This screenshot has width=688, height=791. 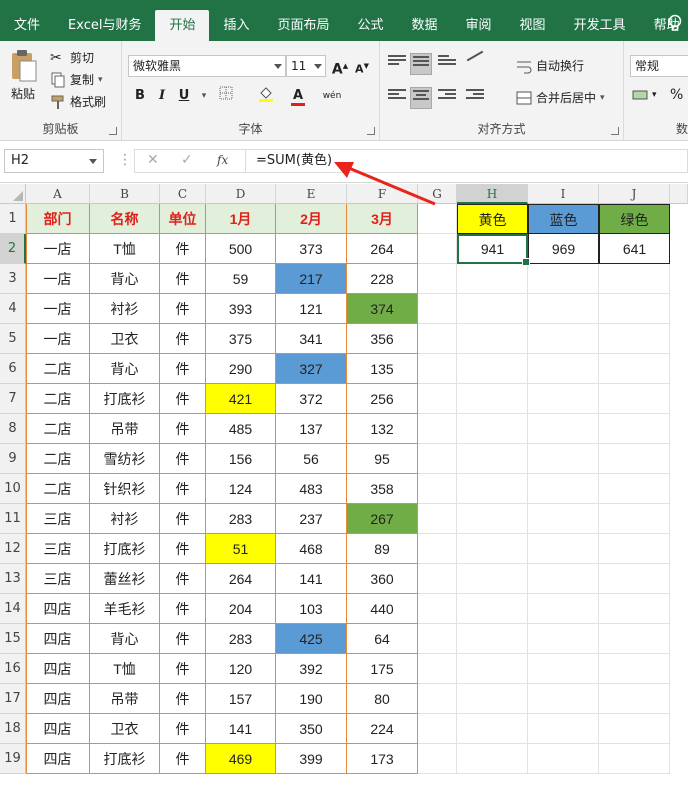 What do you see at coordinates (385, 184) in the screenshot?
I see `annotation-arrow` at bounding box center [385, 184].